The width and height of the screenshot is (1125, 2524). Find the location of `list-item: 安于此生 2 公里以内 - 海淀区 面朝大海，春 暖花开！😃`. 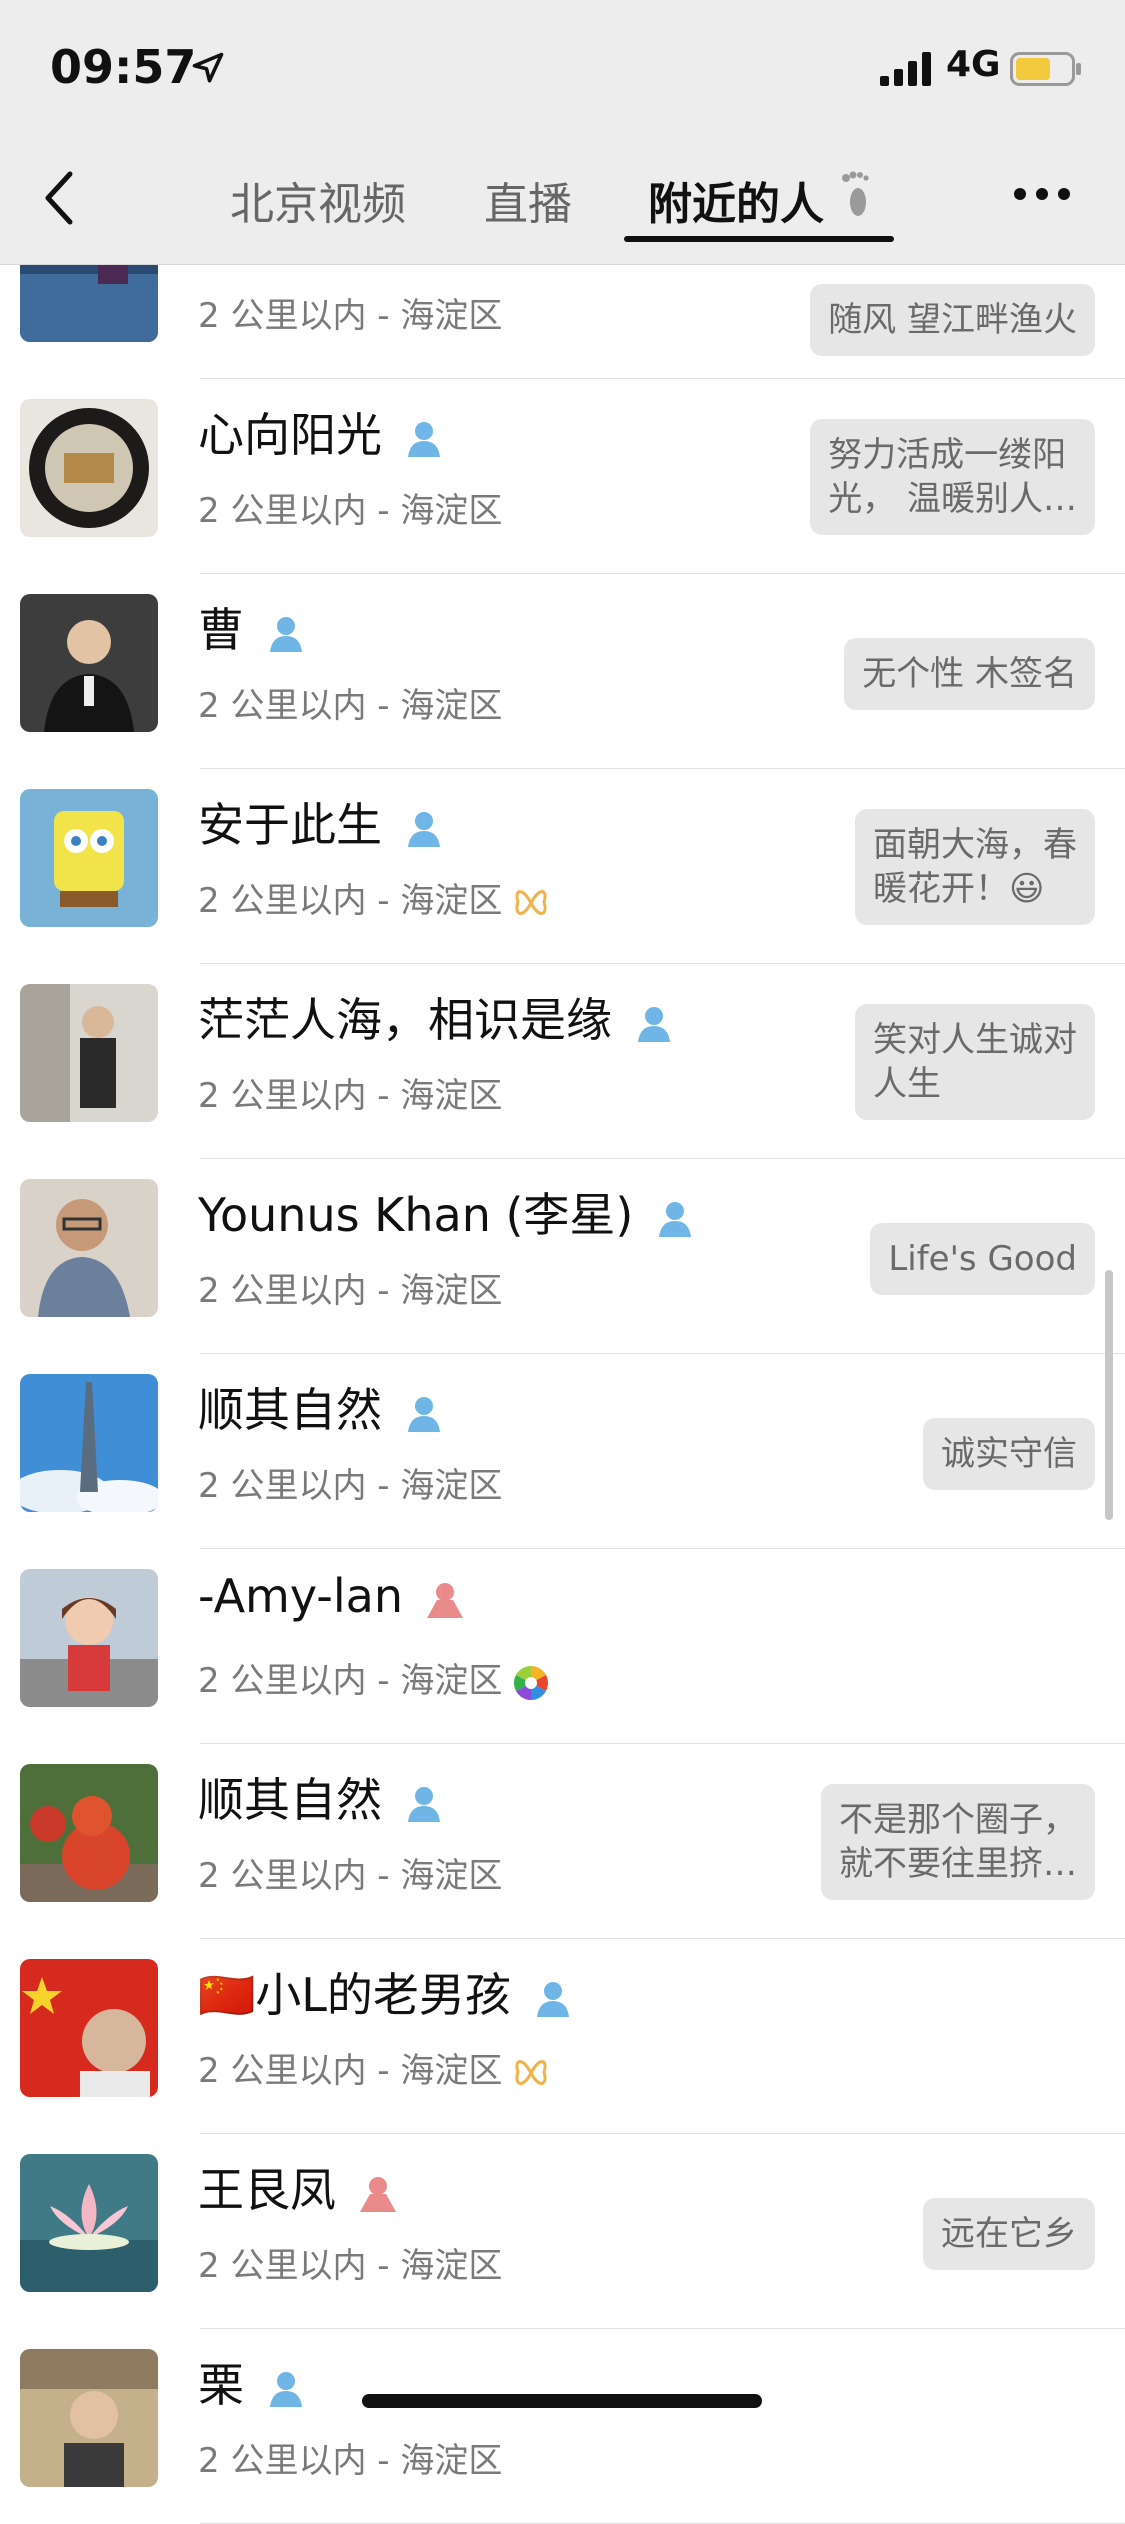

list-item: 安于此生 2 公里以内 - 海淀区 面朝大海，春 暖花开！😃 is located at coordinates (562, 866).